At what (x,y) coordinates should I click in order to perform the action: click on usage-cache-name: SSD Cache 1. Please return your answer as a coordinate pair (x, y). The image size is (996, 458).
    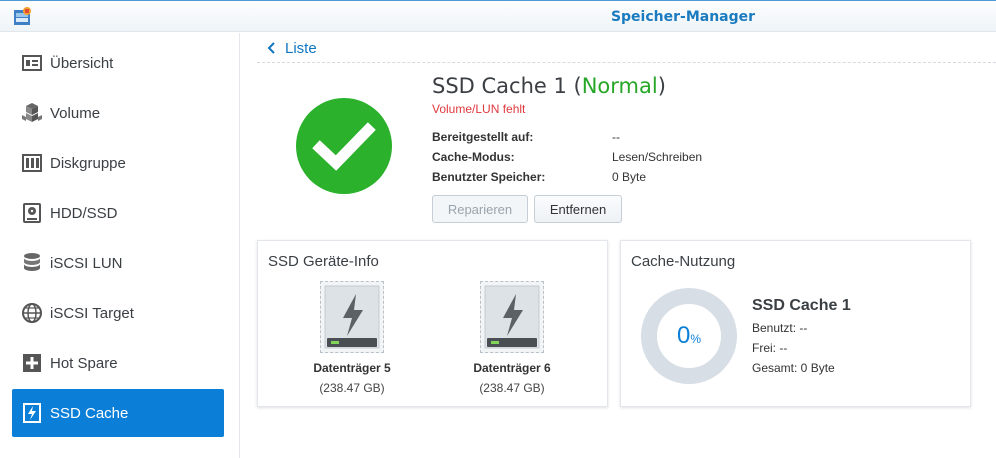
    Looking at the image, I should click on (801, 305).